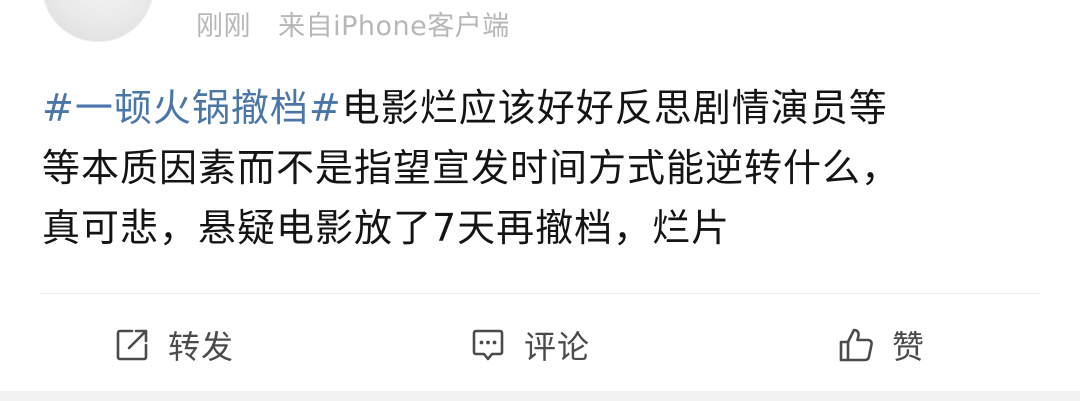 The height and width of the screenshot is (401, 1080). Describe the element at coordinates (614, 108) in the screenshot. I see `post-text-line-1: 电影烂应该好好反思剧情演员等` at that location.